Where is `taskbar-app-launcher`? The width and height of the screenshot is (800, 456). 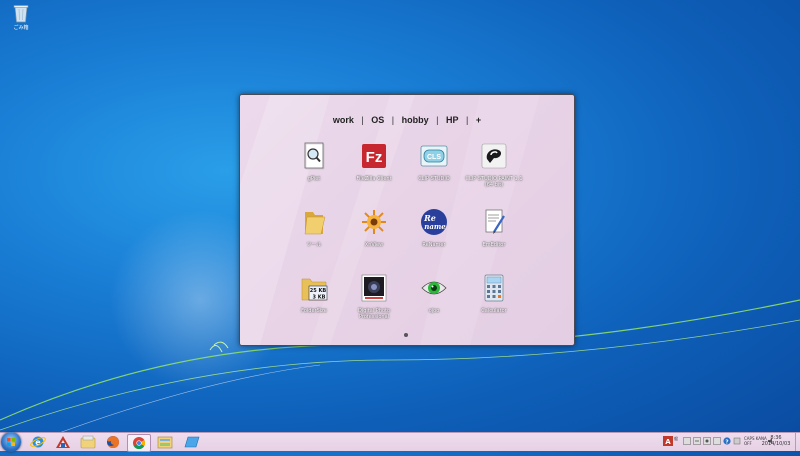 taskbar-app-launcher is located at coordinates (63, 442).